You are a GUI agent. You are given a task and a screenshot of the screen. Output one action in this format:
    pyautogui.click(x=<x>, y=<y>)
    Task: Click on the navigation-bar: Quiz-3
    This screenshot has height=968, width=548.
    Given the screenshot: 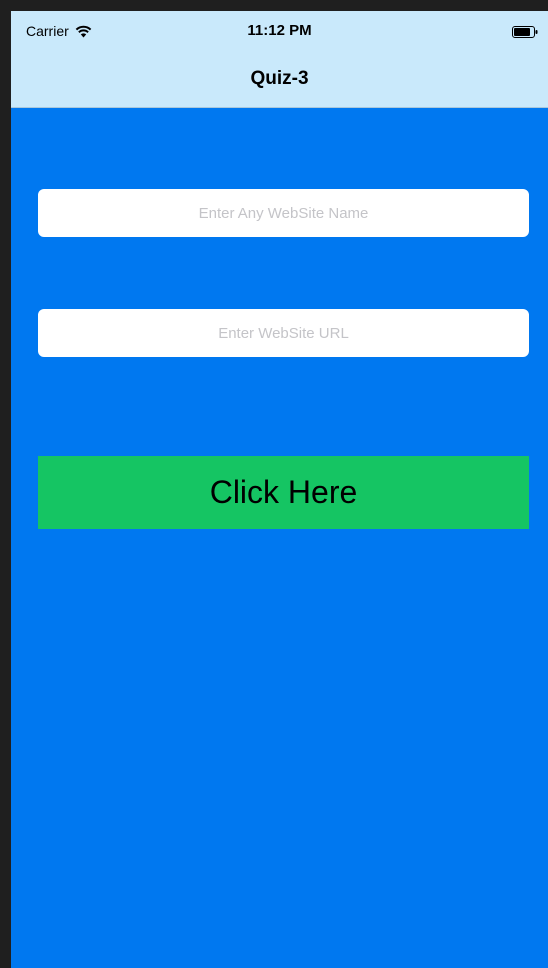 What is the action you would take?
    pyautogui.click(x=279, y=79)
    